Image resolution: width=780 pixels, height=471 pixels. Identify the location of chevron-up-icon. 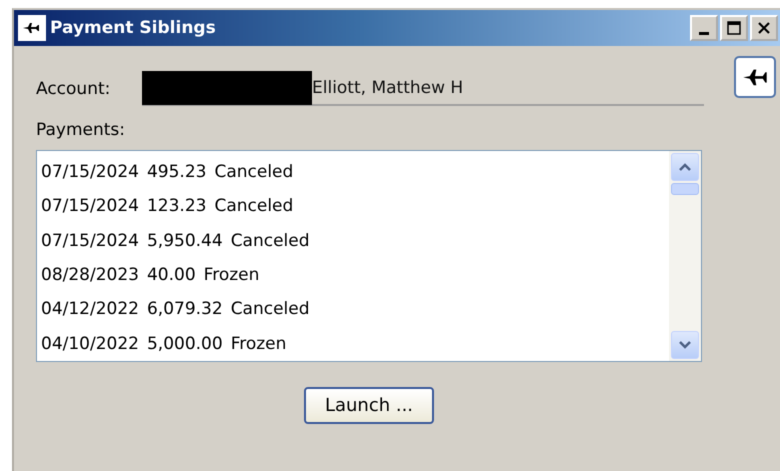
(685, 167).